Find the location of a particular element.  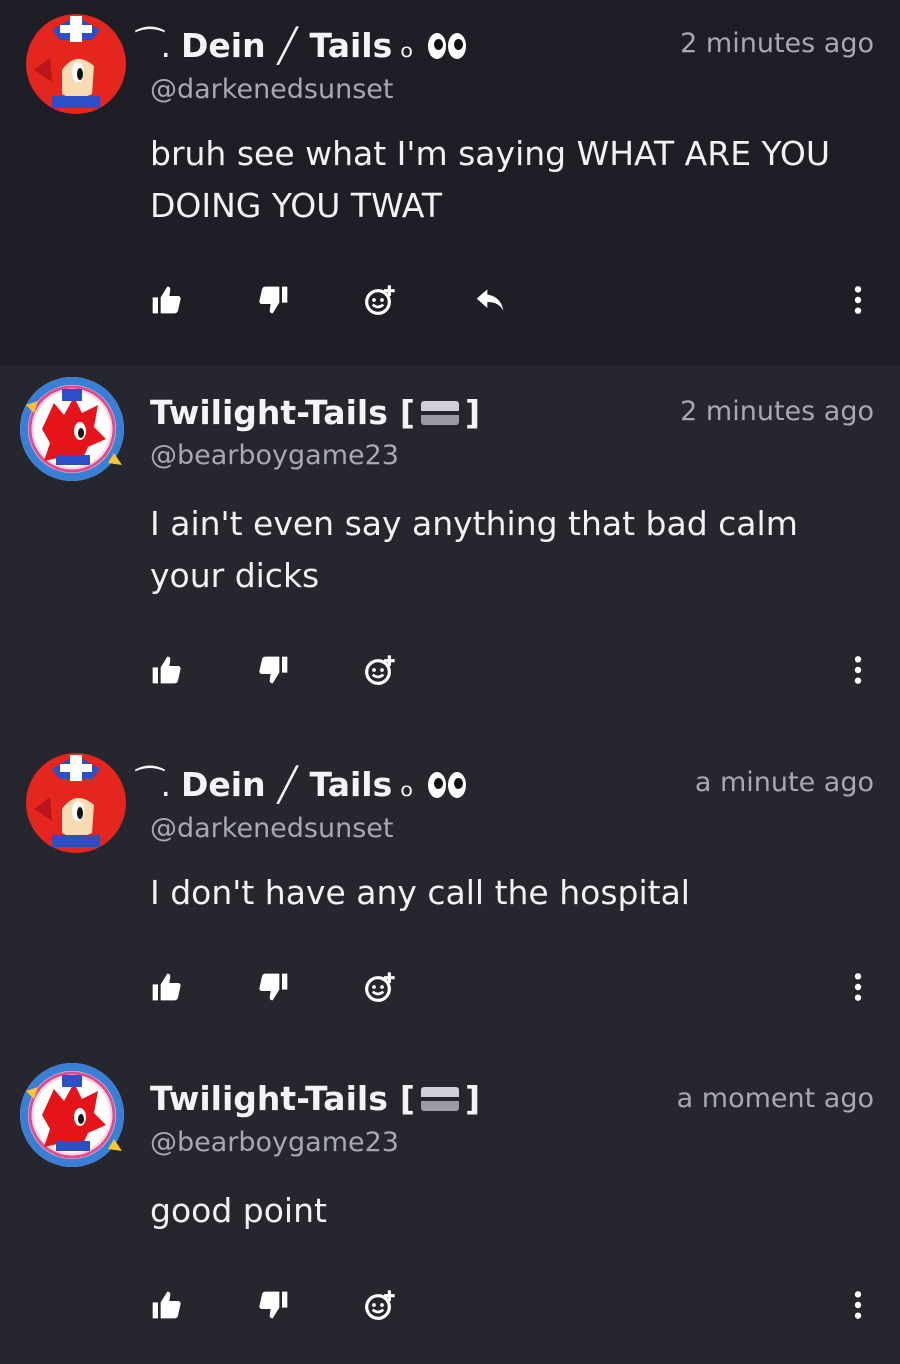

reply-button is located at coordinates (490, 300).